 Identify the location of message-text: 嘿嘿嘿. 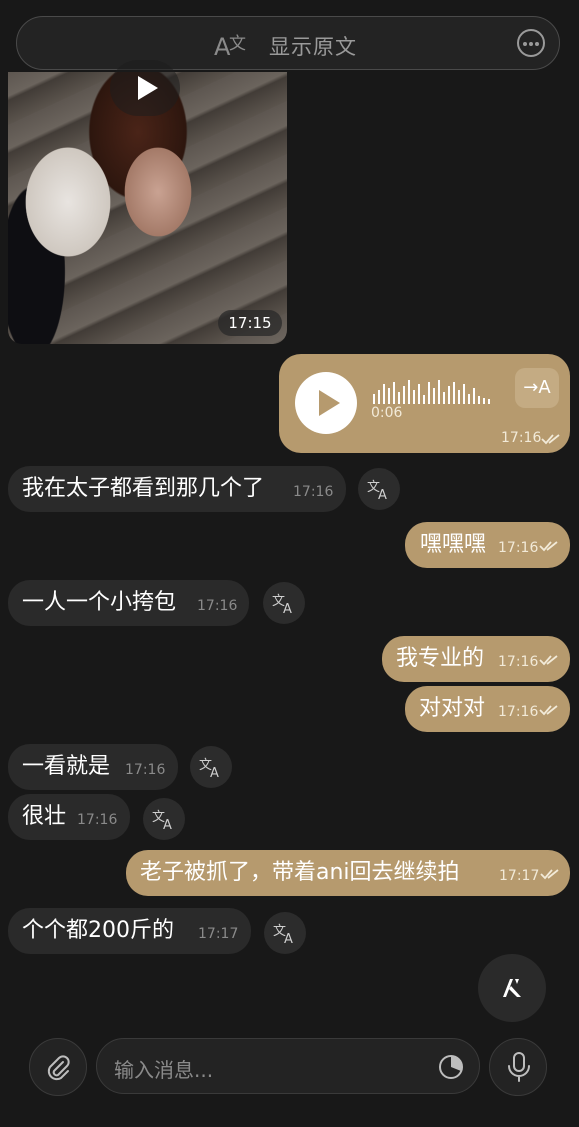
(453, 544).